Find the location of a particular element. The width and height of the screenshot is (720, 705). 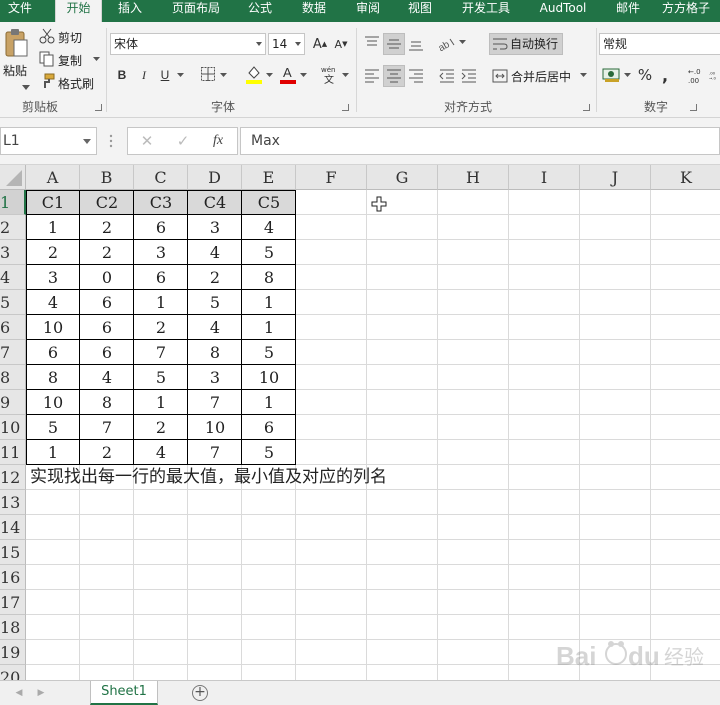

row-header-10: 10 is located at coordinates (13, 427).